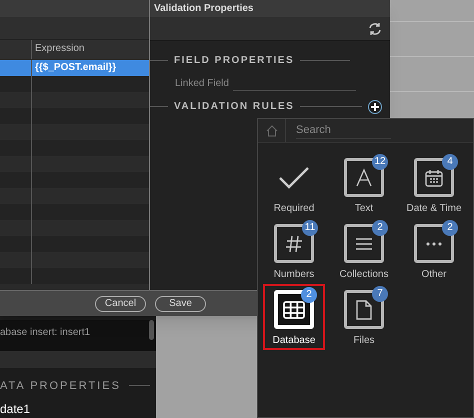  Describe the element at coordinates (294, 209) in the screenshot. I see `category-label: Required` at that location.